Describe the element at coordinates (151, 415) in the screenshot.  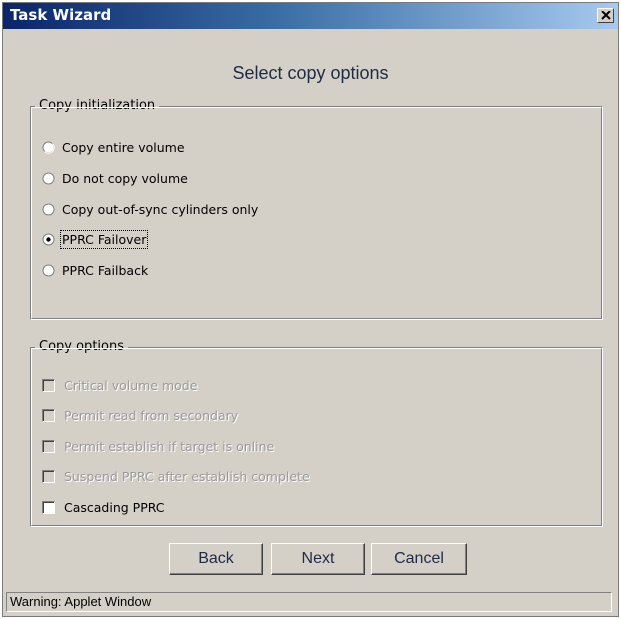
I see `checkbox-label: Permit read from secondary` at that location.